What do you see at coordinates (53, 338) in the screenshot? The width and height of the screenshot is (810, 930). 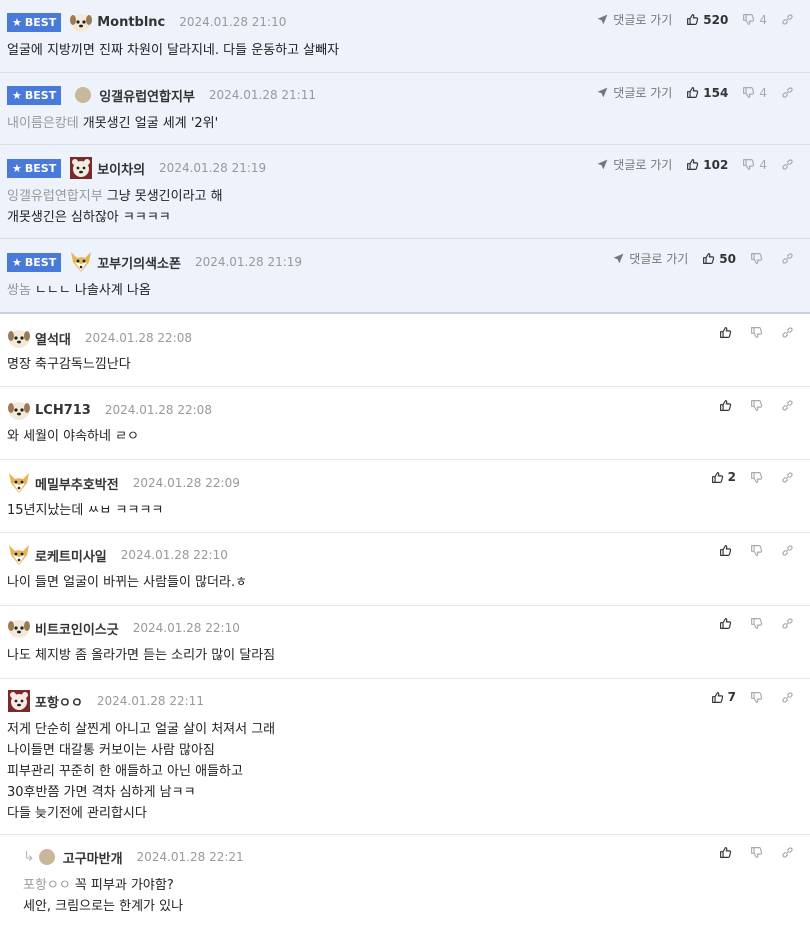 I see `comment-author: 열석대` at bounding box center [53, 338].